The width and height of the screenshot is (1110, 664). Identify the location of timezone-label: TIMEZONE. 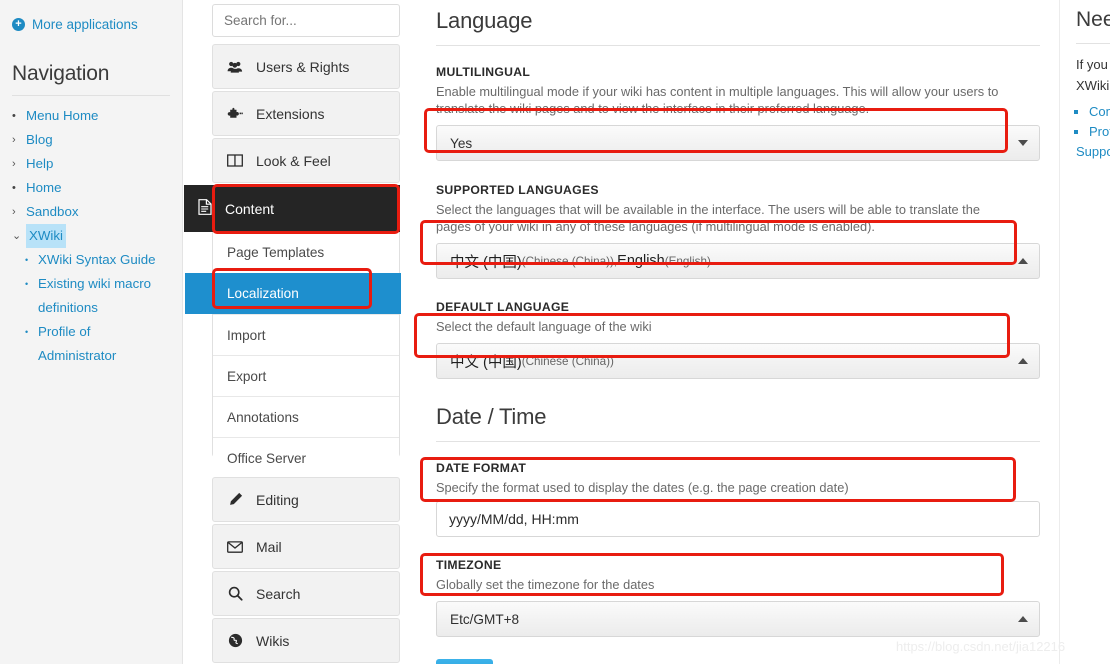
(469, 565).